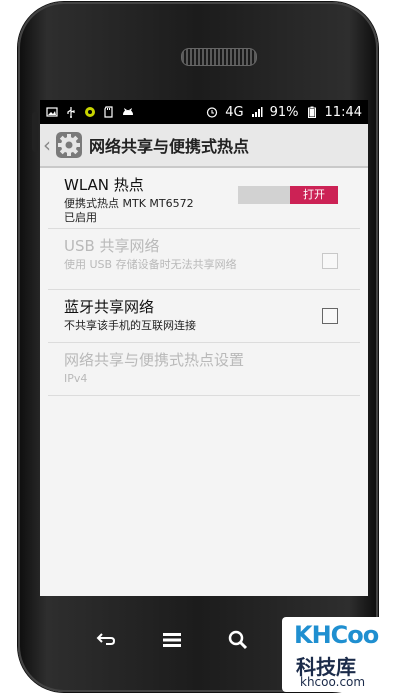 The image size is (400, 698). I want to click on action-bar: ‹ 网络共享与便携式热点, so click(204, 146).